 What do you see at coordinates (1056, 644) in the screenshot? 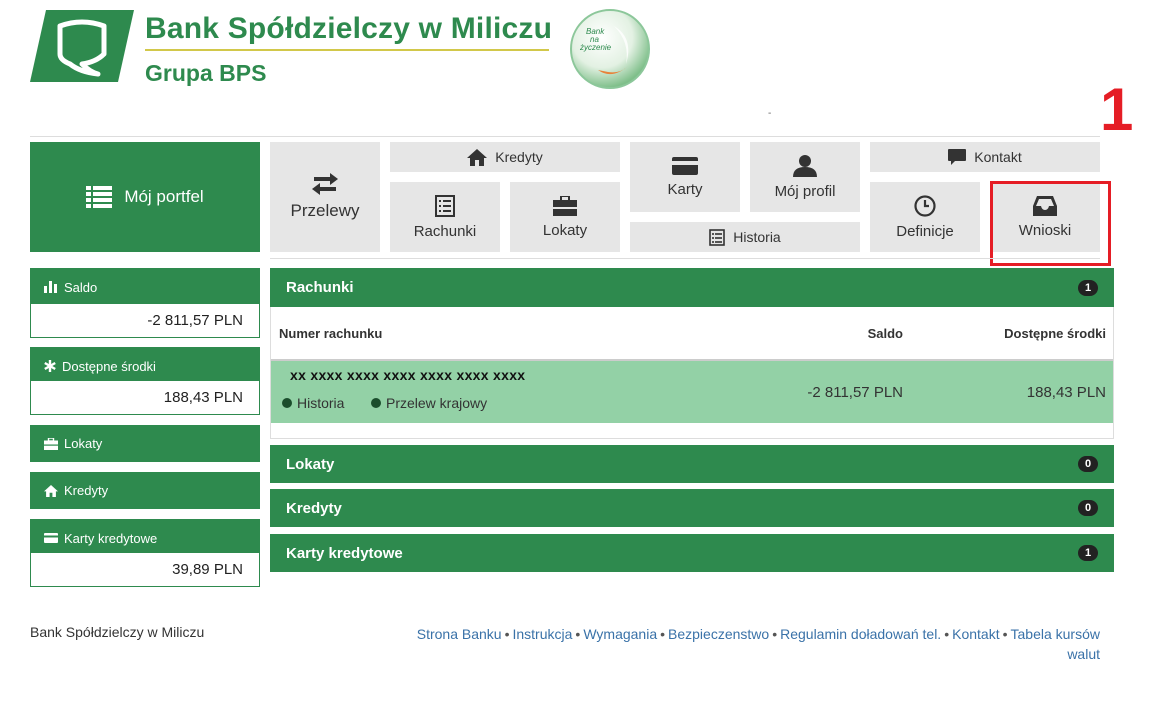
I see `footer-link-tabela-kursow: Tabela kursów walut` at bounding box center [1056, 644].